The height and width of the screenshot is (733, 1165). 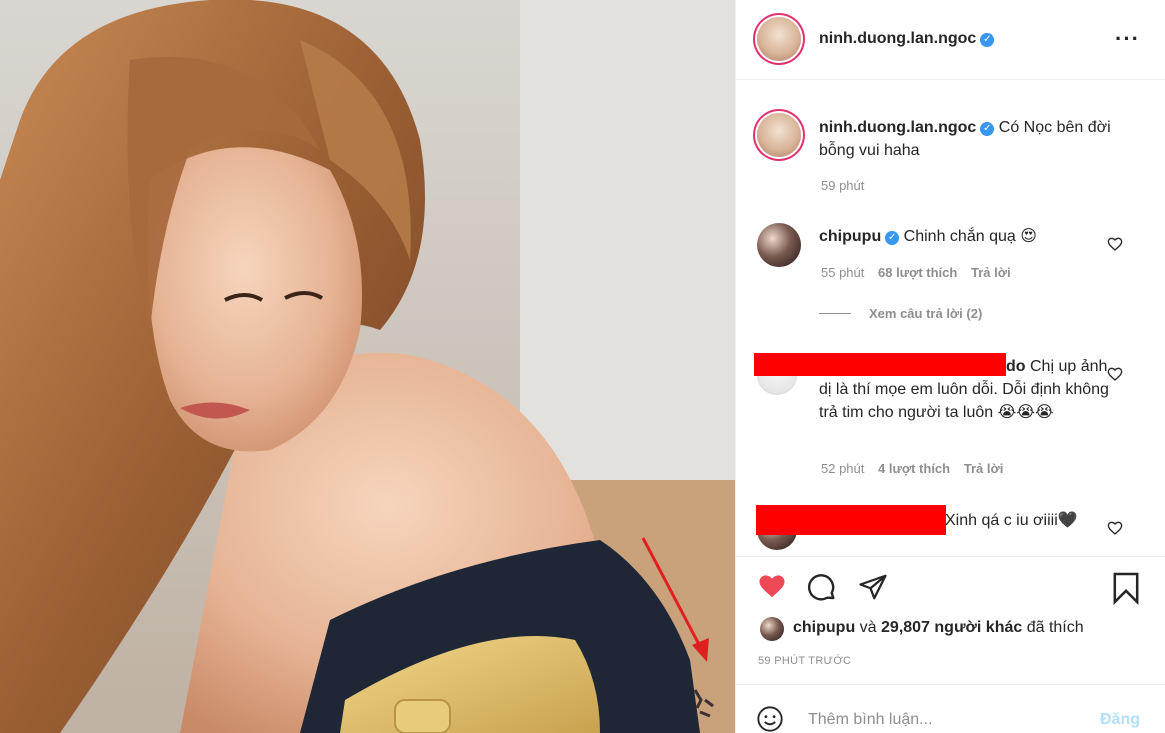 I want to click on comment-1: chipupu ✓ Chinh chắn quạ 😍, so click(x=964, y=236).